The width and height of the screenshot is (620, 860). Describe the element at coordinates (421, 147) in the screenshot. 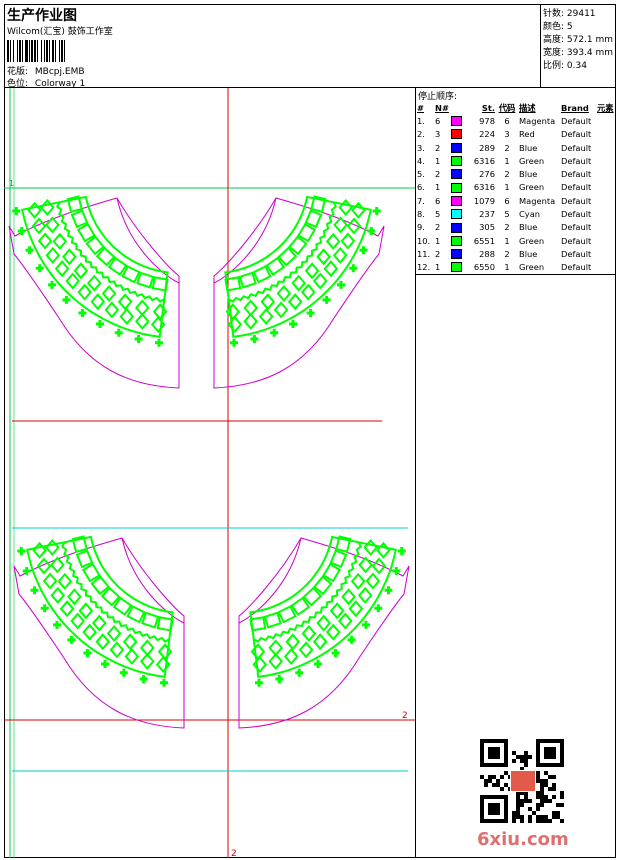

I see `stop-index: 3.` at that location.